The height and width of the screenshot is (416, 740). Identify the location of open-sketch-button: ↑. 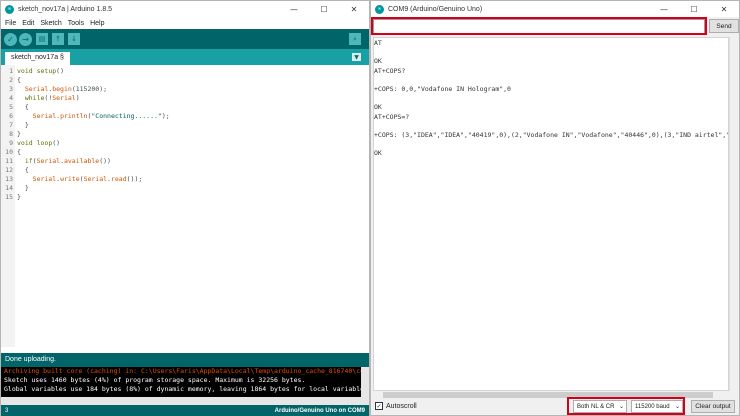
(58, 39).